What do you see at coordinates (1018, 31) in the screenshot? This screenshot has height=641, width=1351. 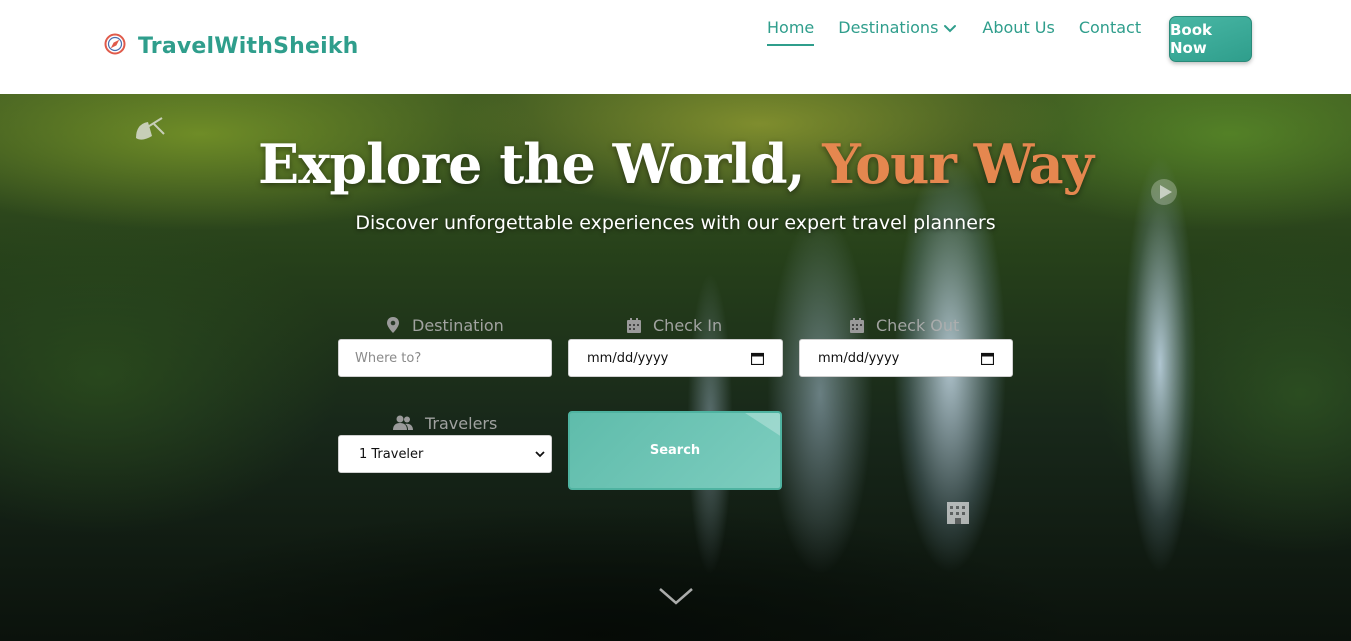 I see `nav-about: About Us` at bounding box center [1018, 31].